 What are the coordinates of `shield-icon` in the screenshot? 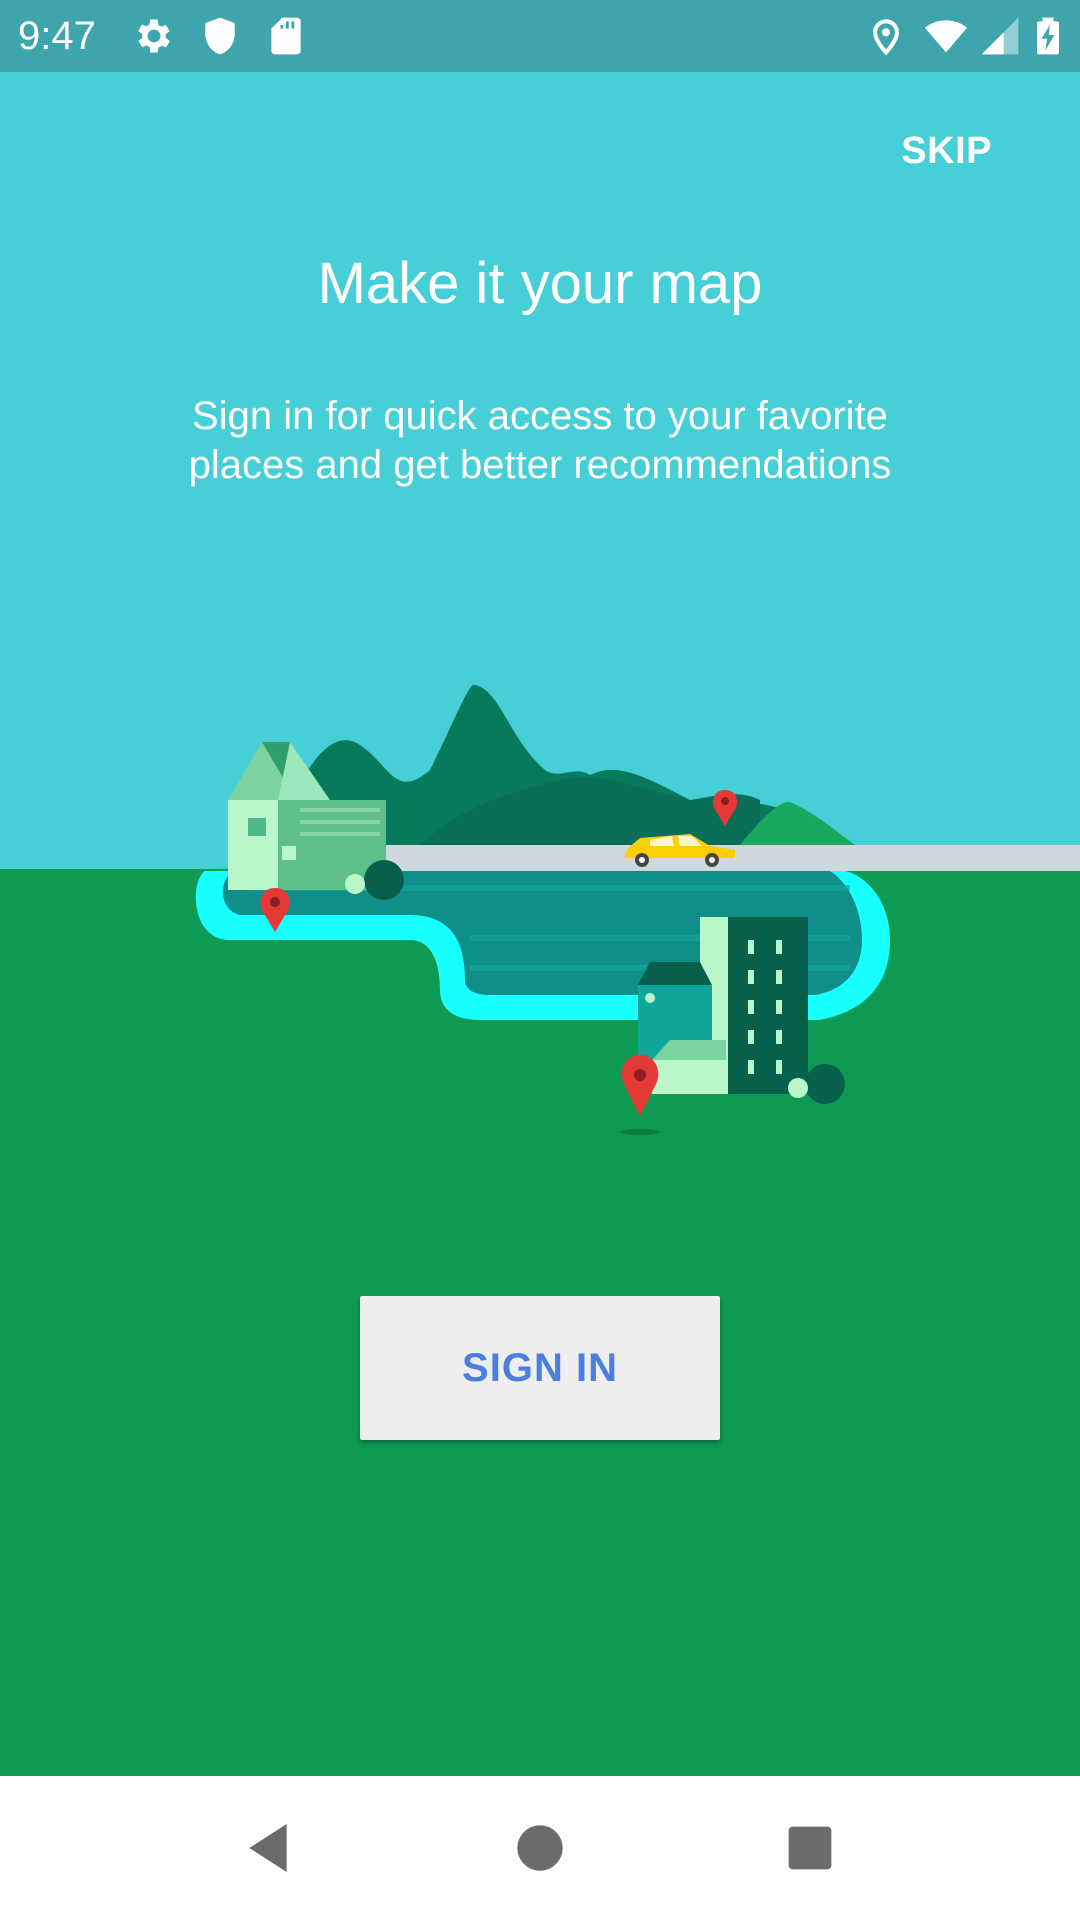 It's located at (220, 36).